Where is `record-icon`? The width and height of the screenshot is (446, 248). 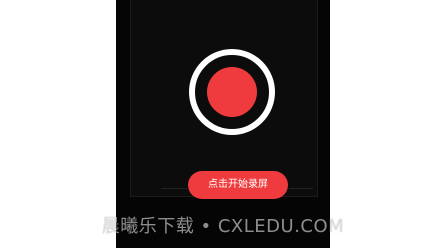
record-icon is located at coordinates (232, 92).